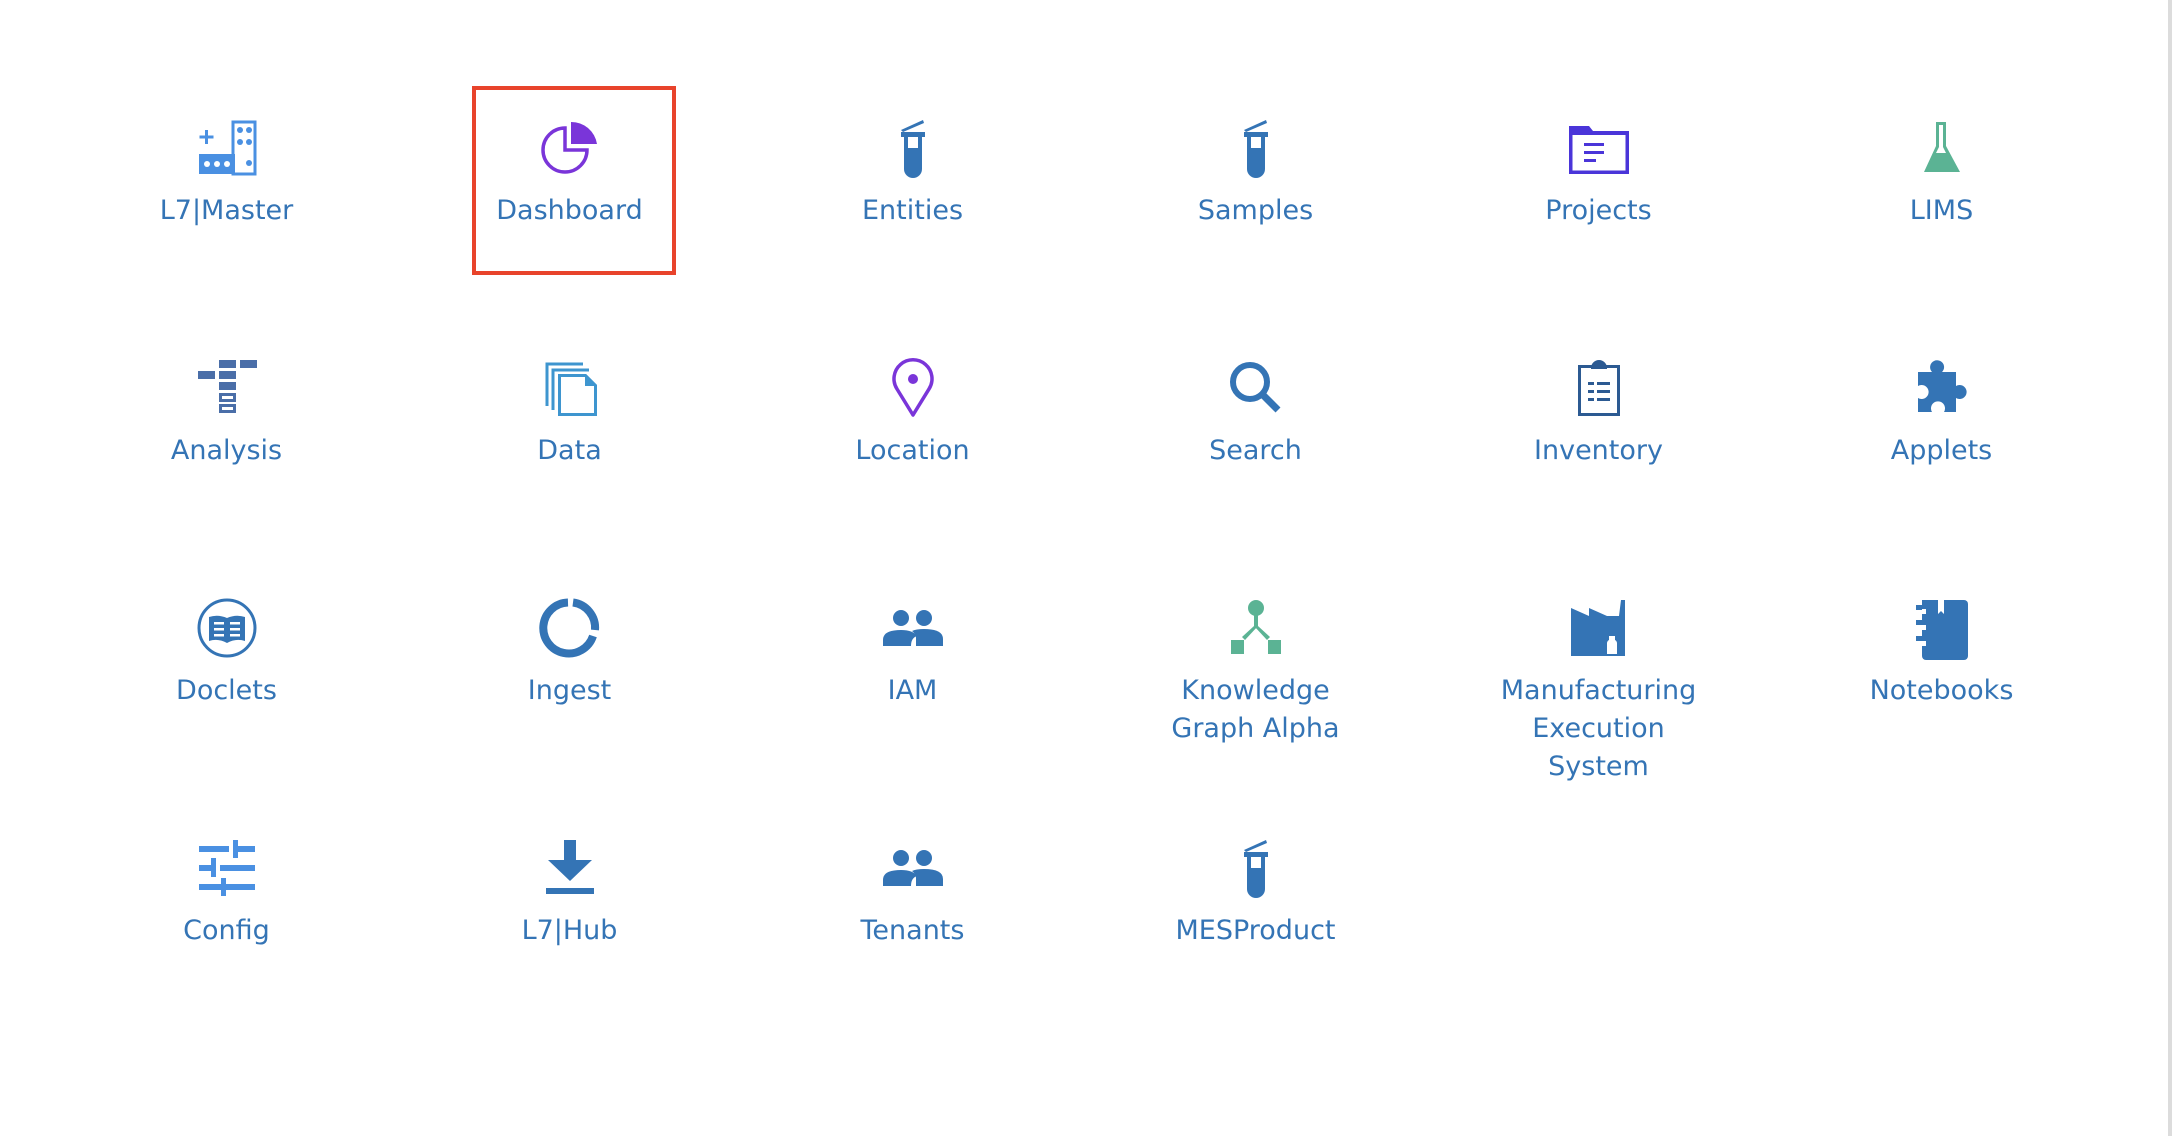 This screenshot has height=1136, width=2172. I want to click on app-tile-iam: IAM, so click(912, 696).